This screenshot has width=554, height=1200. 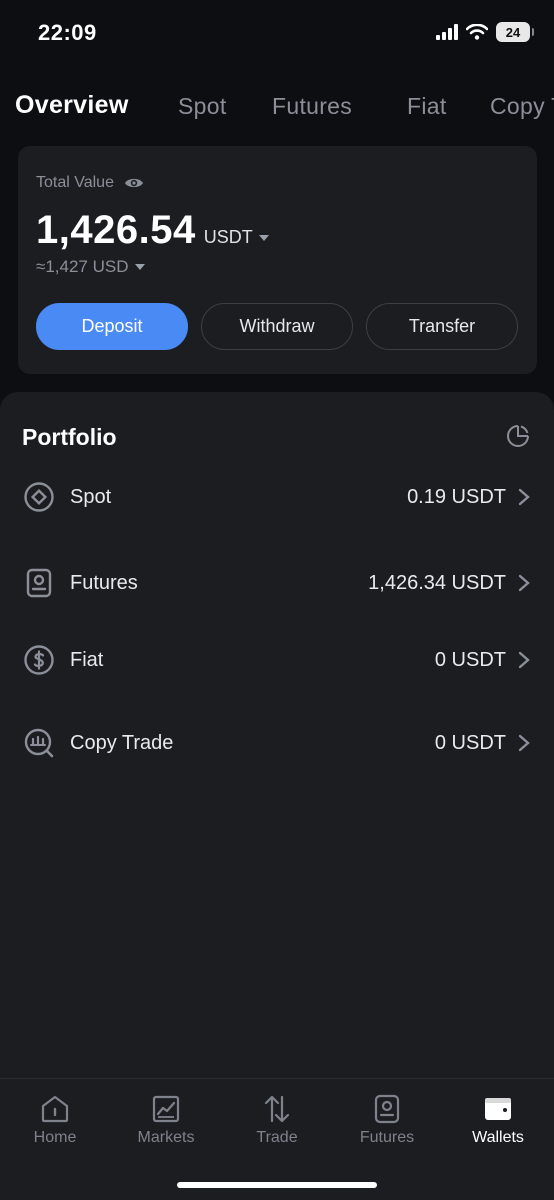 What do you see at coordinates (277, 1109) in the screenshot?
I see `trade-arrows-icon` at bounding box center [277, 1109].